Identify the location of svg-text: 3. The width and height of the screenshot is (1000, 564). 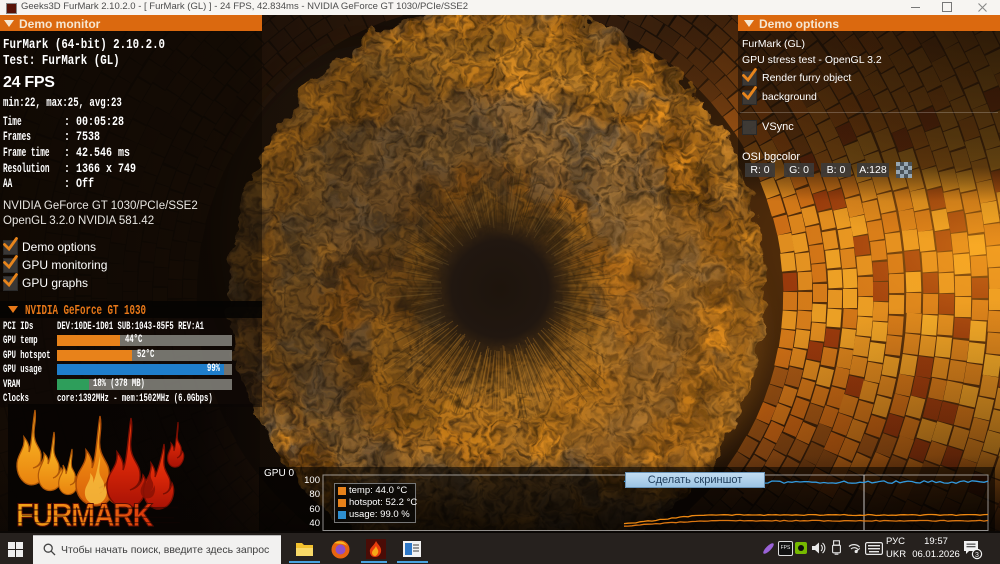
(977, 555).